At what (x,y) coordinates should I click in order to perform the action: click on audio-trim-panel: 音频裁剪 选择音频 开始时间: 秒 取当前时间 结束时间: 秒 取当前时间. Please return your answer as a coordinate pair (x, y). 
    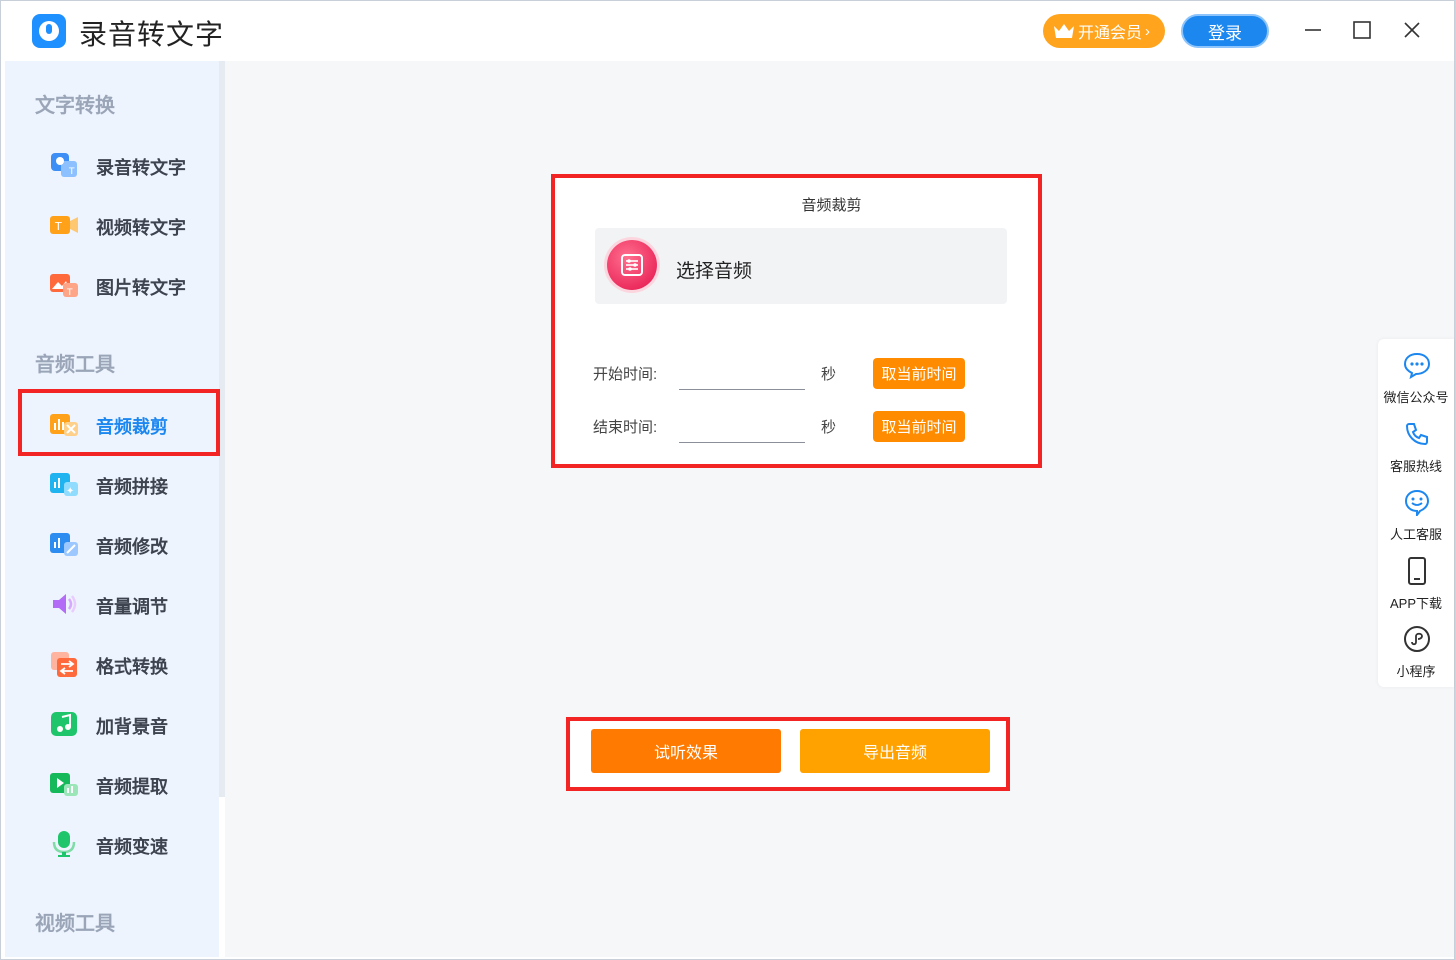
    Looking at the image, I should click on (796, 321).